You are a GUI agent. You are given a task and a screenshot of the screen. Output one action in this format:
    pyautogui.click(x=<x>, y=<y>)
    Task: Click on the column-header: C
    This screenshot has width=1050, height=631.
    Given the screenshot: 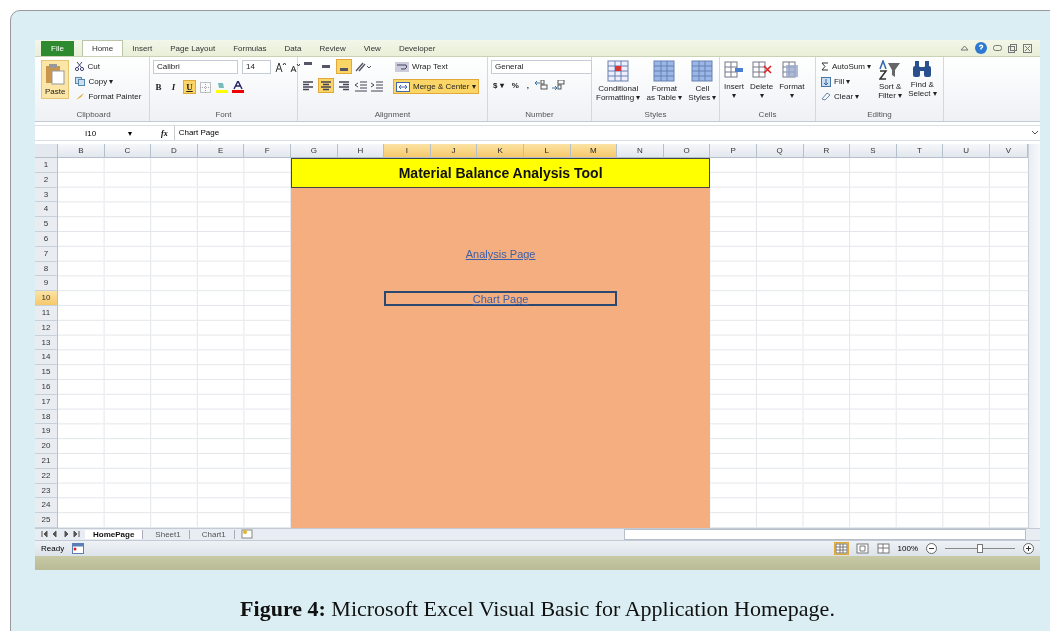 What is the action you would take?
    pyautogui.click(x=128, y=151)
    